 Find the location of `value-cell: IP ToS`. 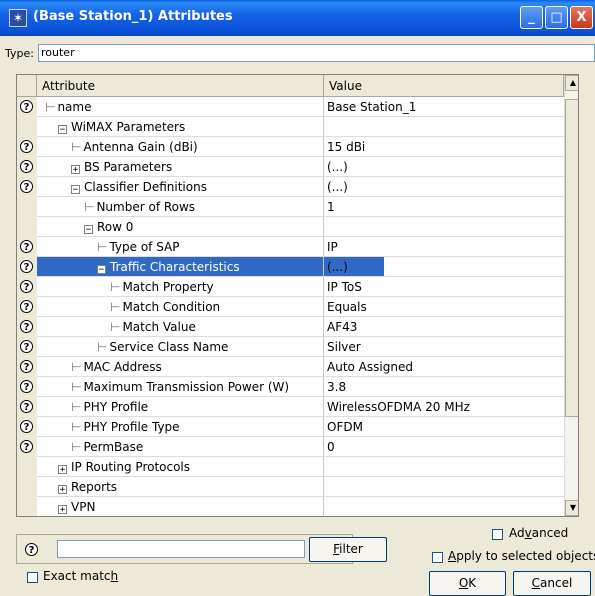

value-cell: IP ToS is located at coordinates (444, 287).